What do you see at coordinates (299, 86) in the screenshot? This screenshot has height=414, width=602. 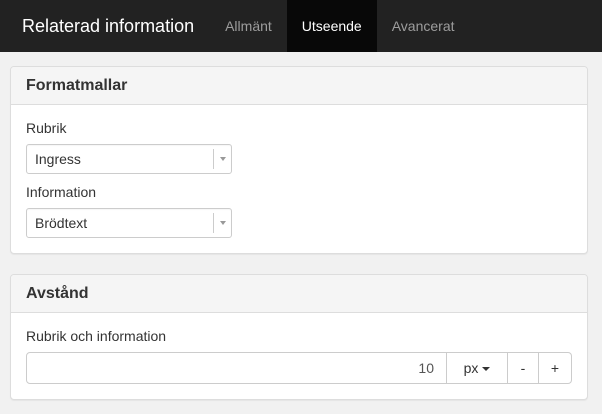 I see `panel-heading-formatmallar: Formatmallar` at bounding box center [299, 86].